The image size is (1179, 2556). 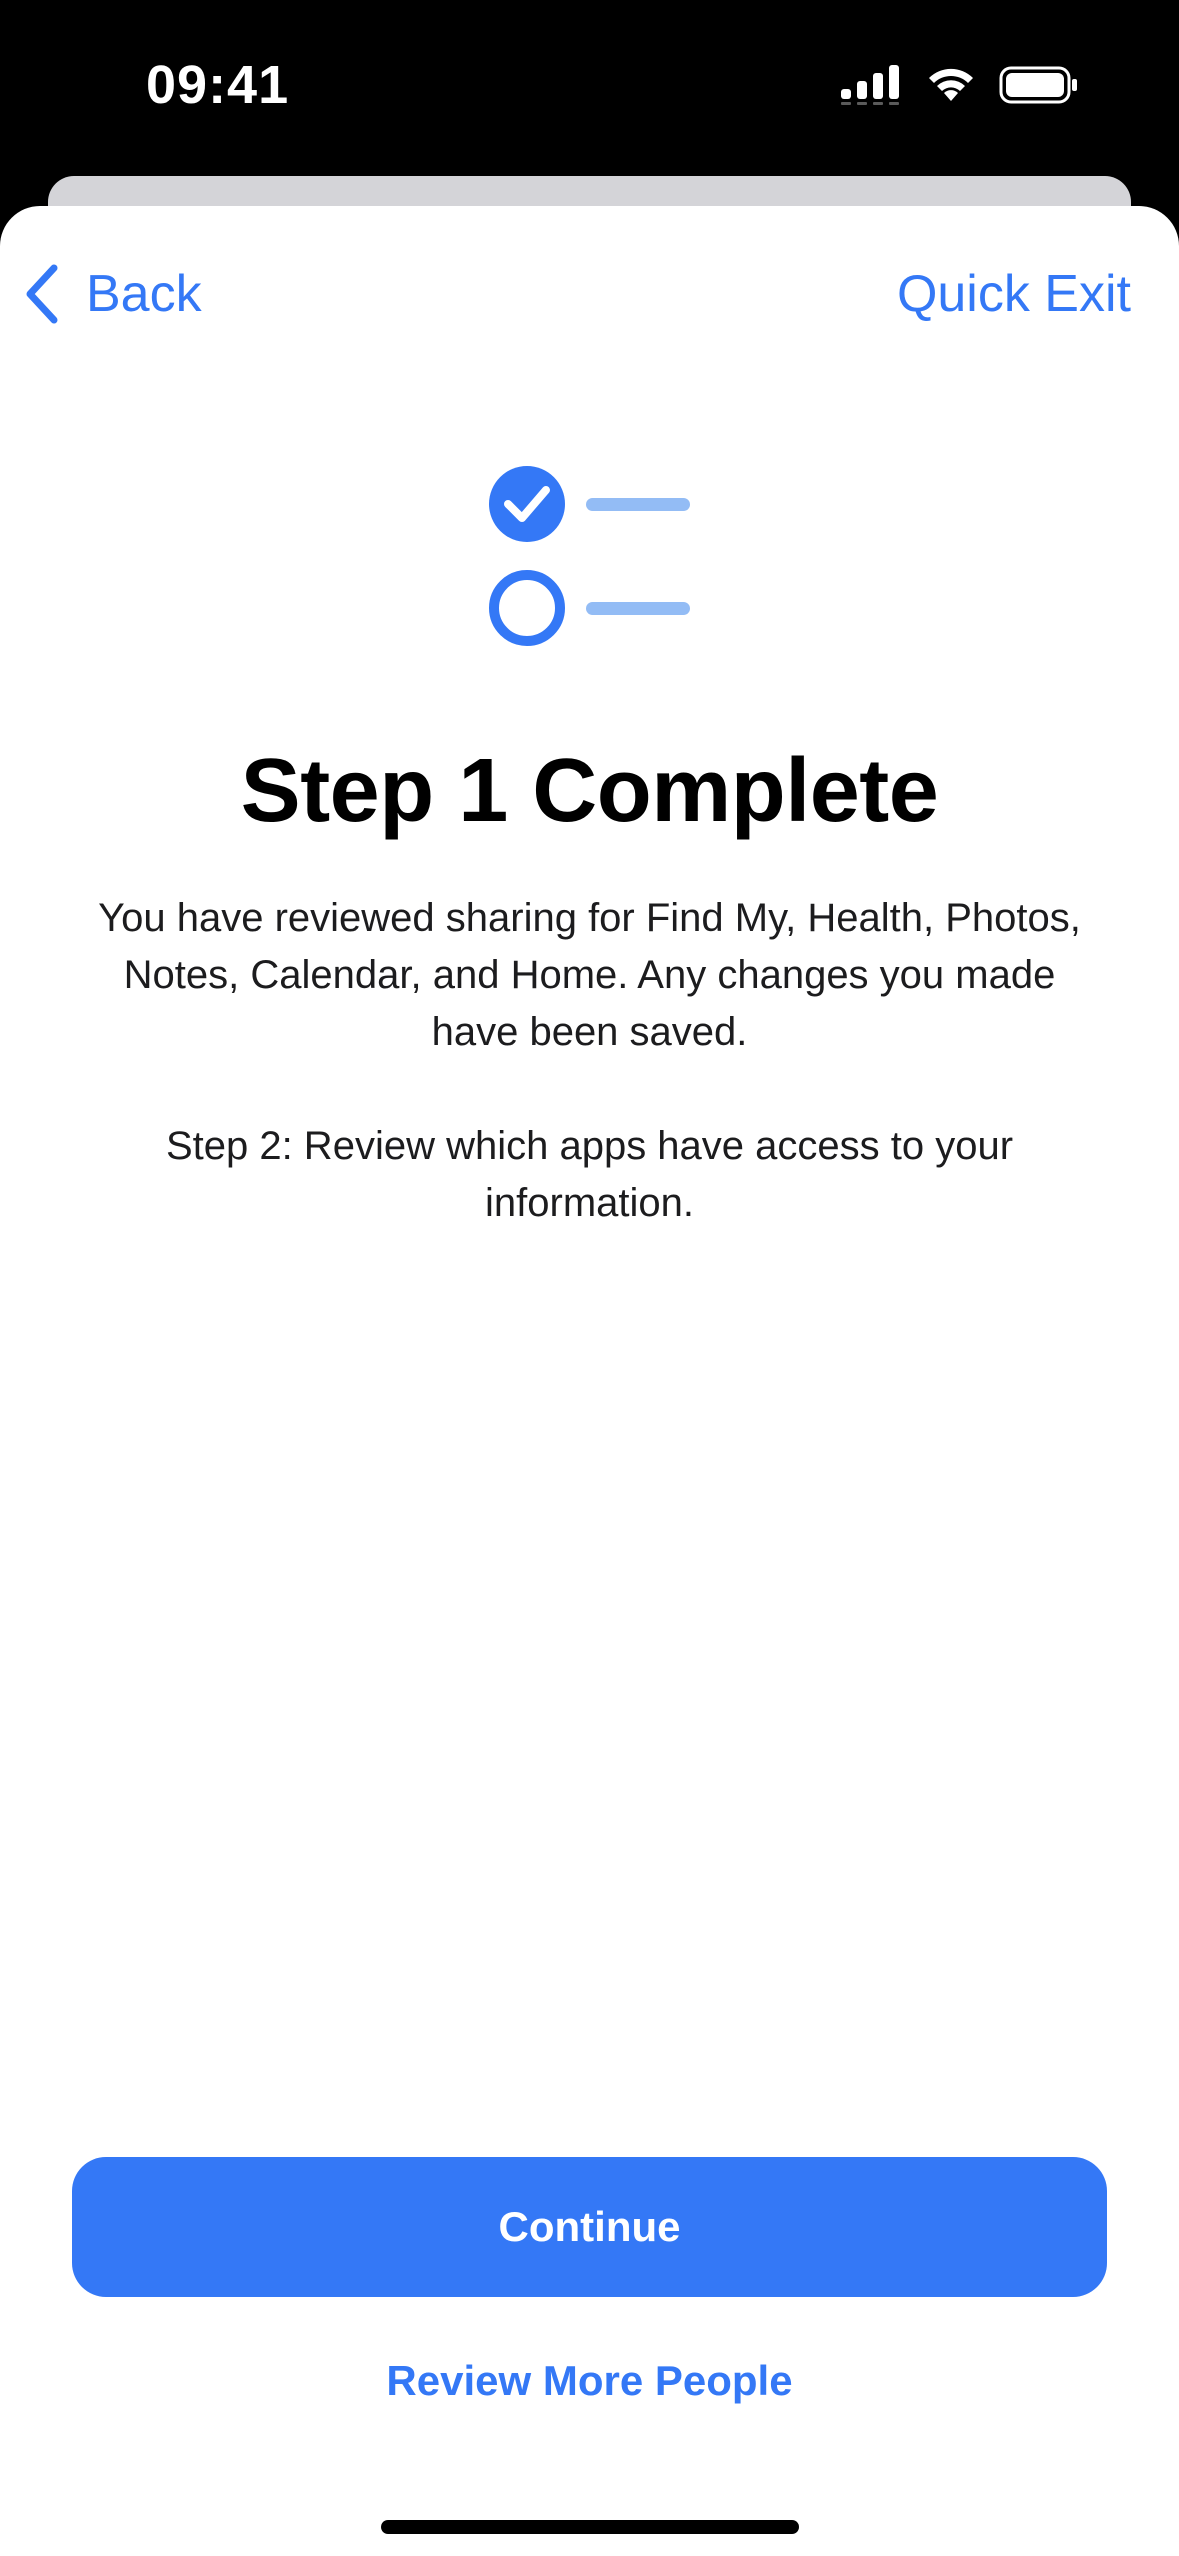 What do you see at coordinates (589, 791) in the screenshot?
I see `page-title: Step 1 Complete` at bounding box center [589, 791].